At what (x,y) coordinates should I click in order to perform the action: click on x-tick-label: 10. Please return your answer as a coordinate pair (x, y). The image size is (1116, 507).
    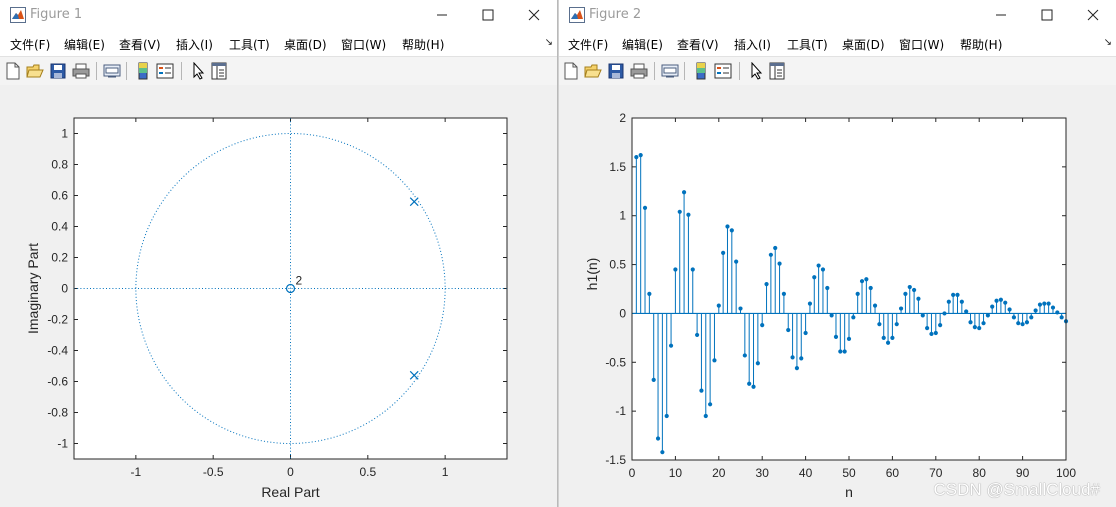
    Looking at the image, I should click on (676, 473).